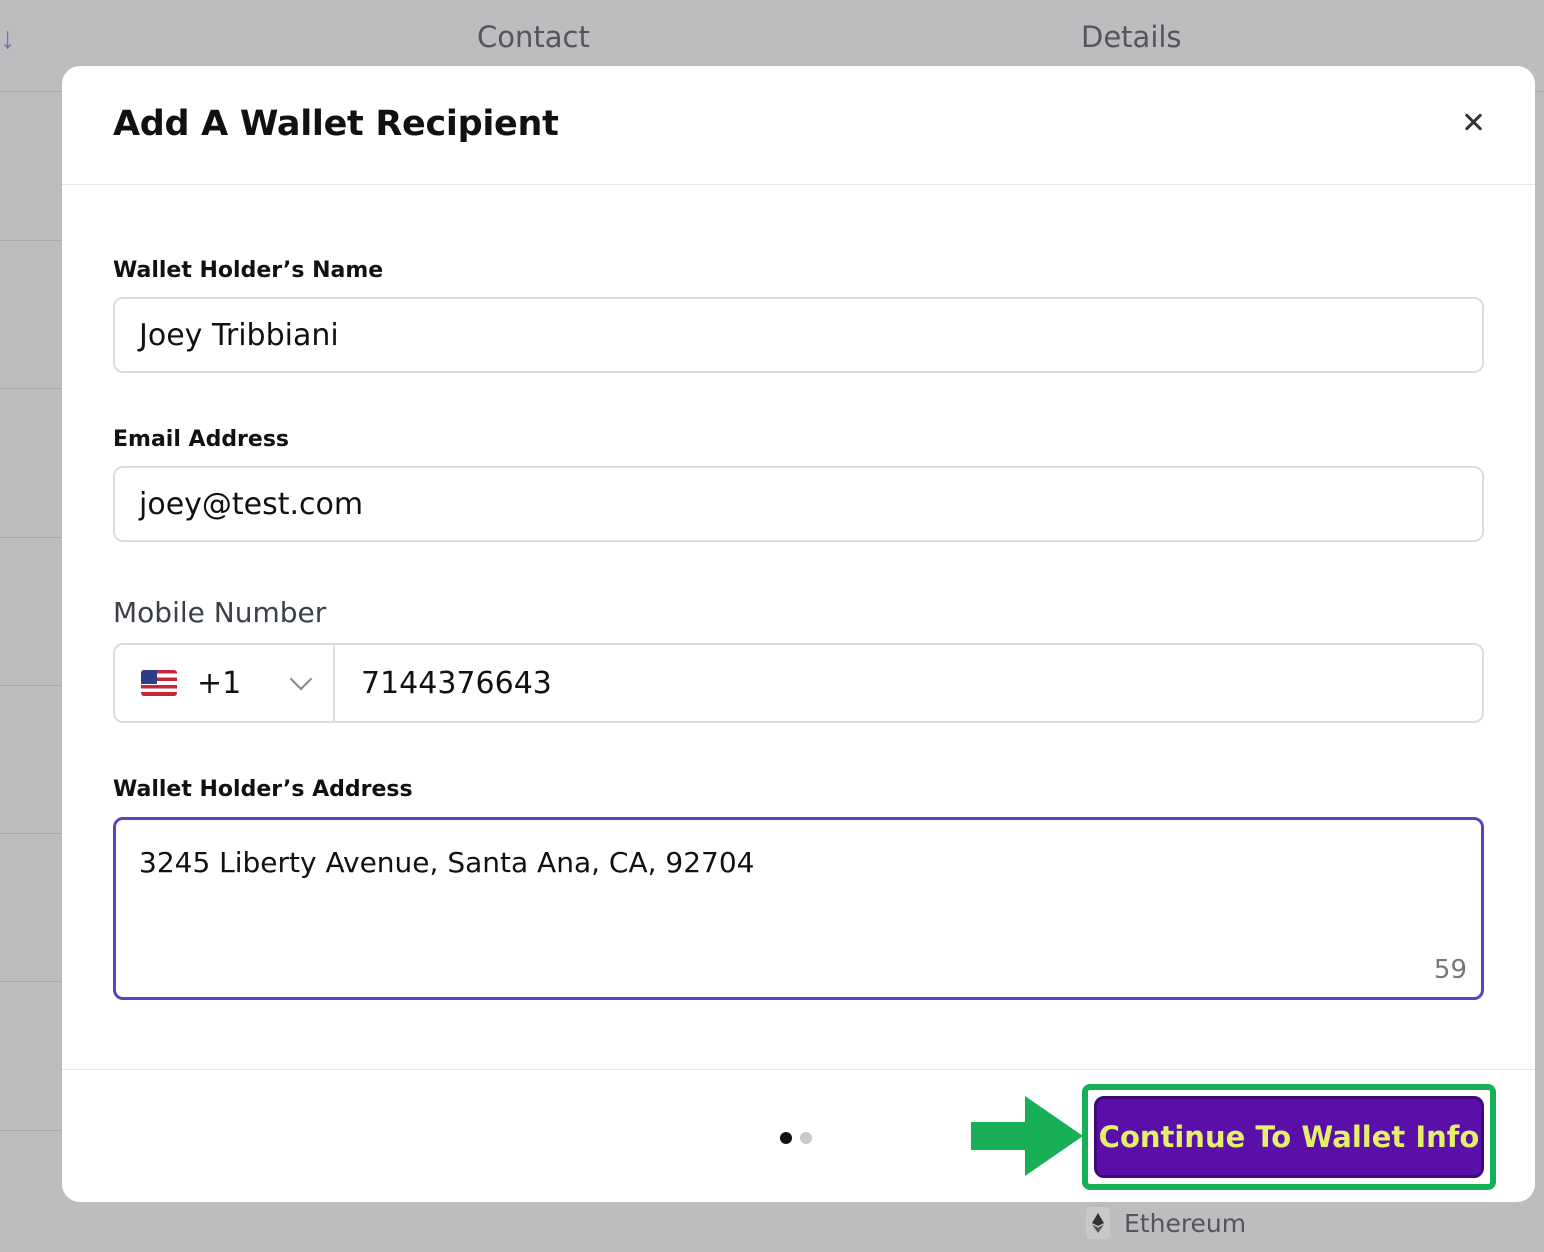 The width and height of the screenshot is (1544, 1252). Describe the element at coordinates (201, 439) in the screenshot. I see `email-address-label: Email Address` at that location.